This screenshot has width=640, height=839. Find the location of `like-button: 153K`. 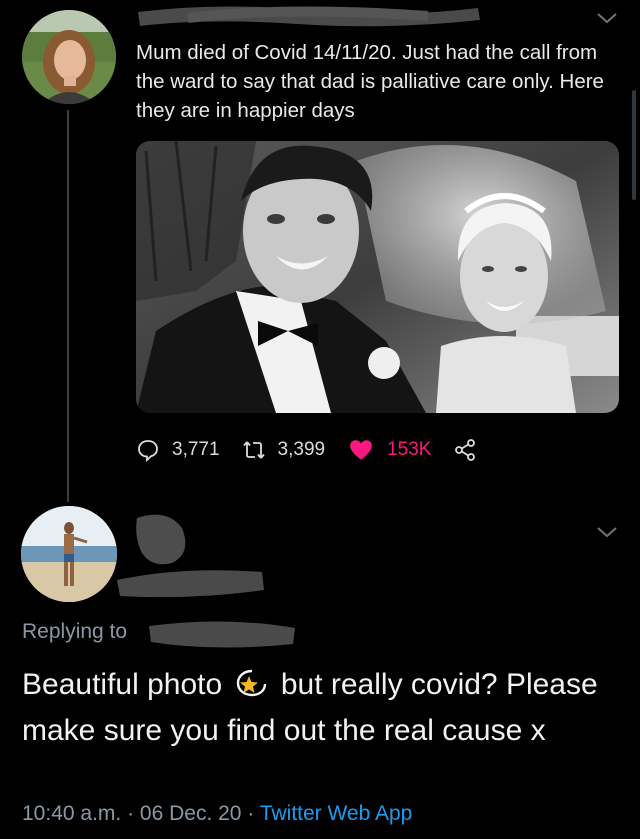

like-button: 153K is located at coordinates (389, 450).